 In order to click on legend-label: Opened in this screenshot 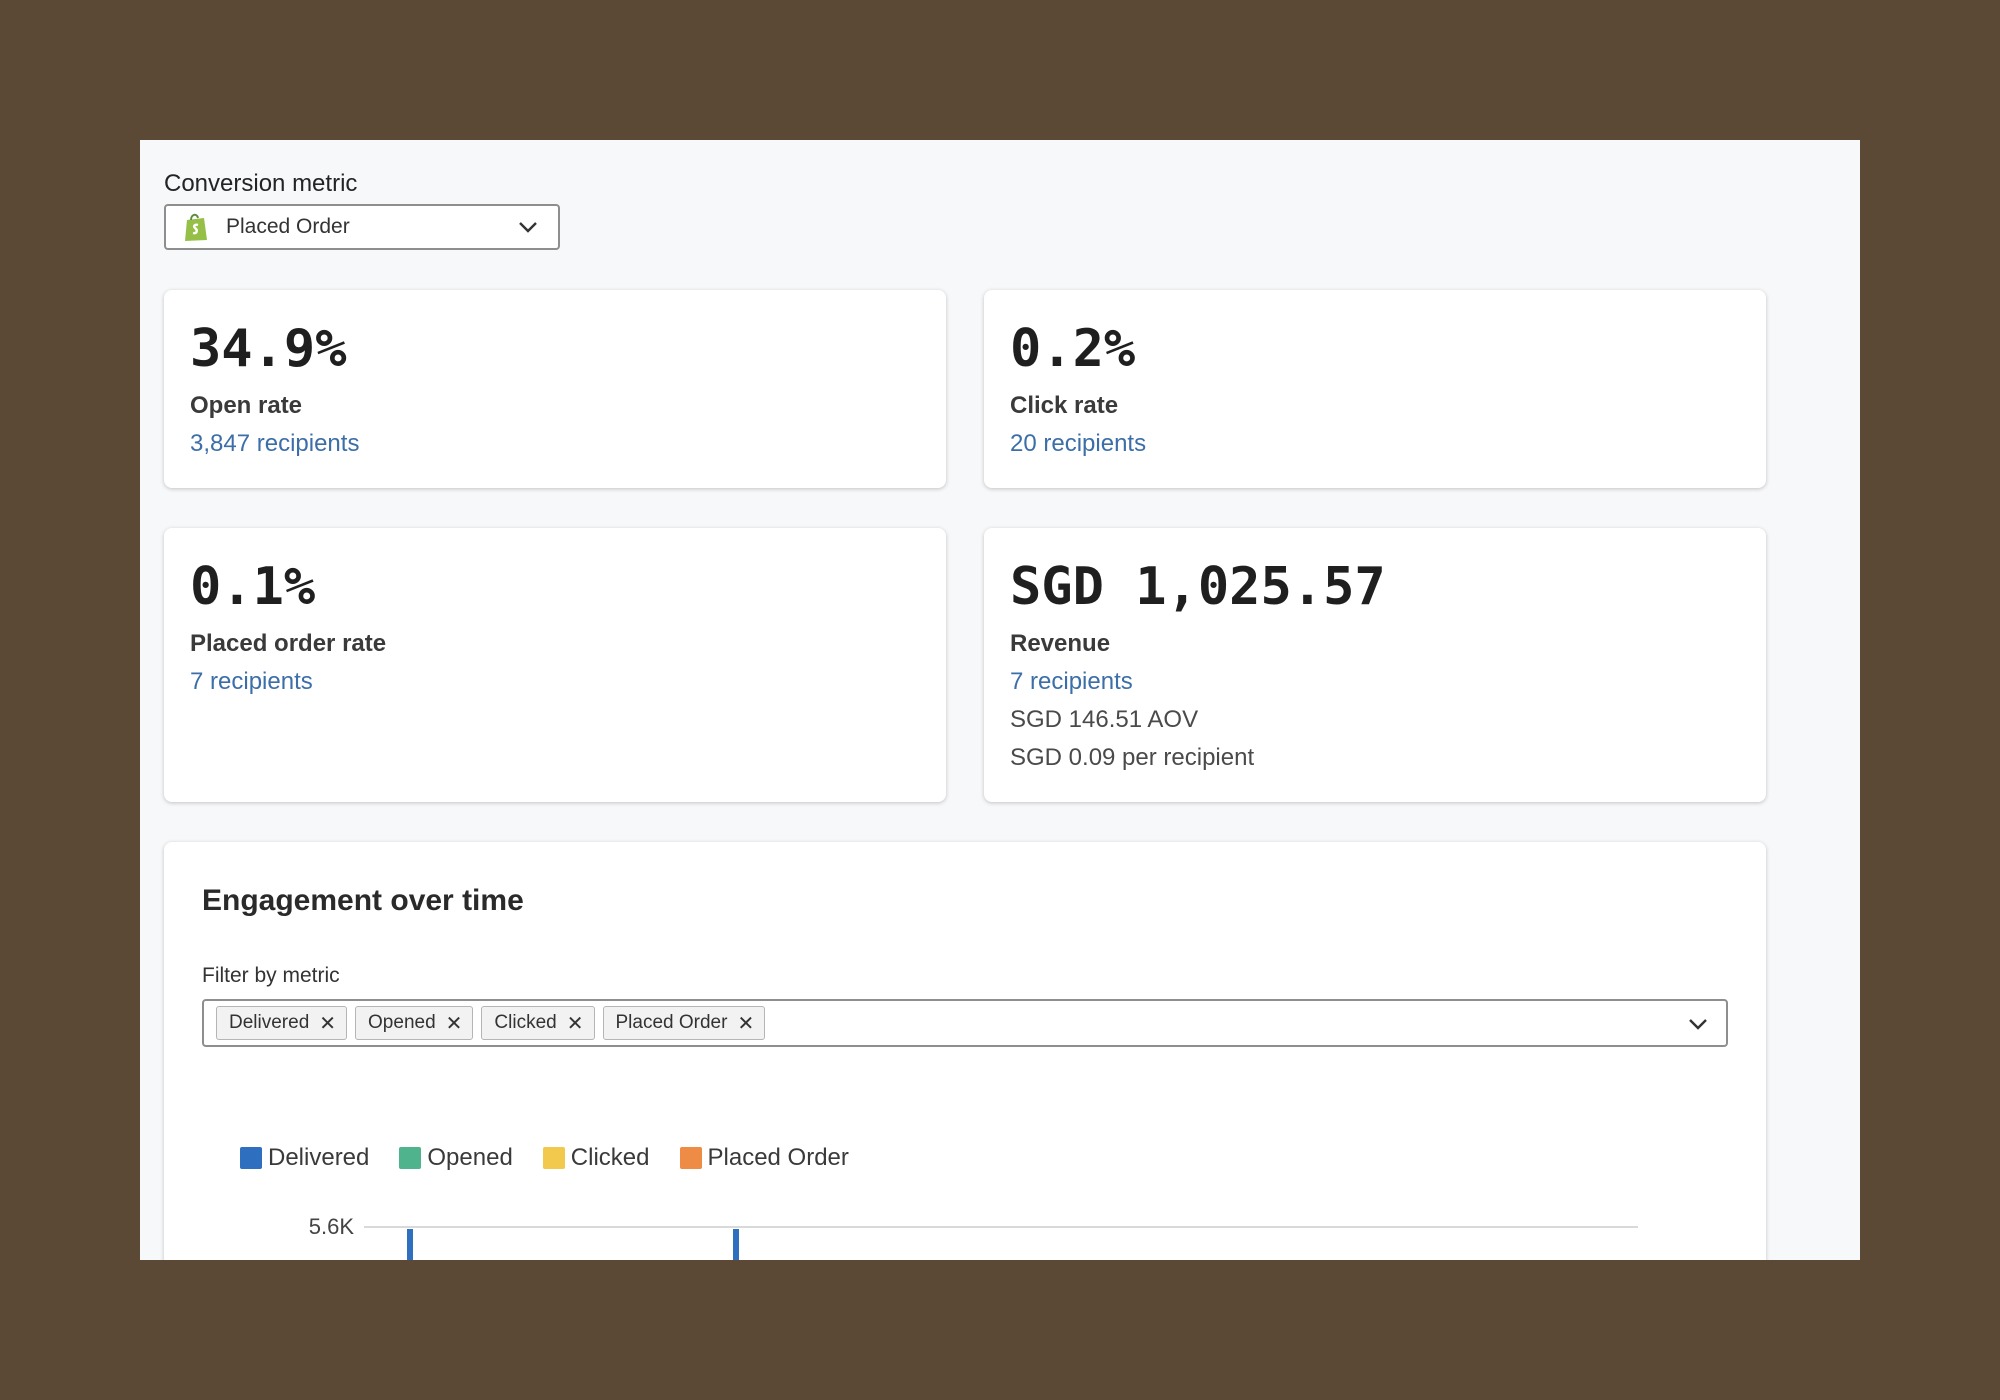, I will do `click(470, 1157)`.